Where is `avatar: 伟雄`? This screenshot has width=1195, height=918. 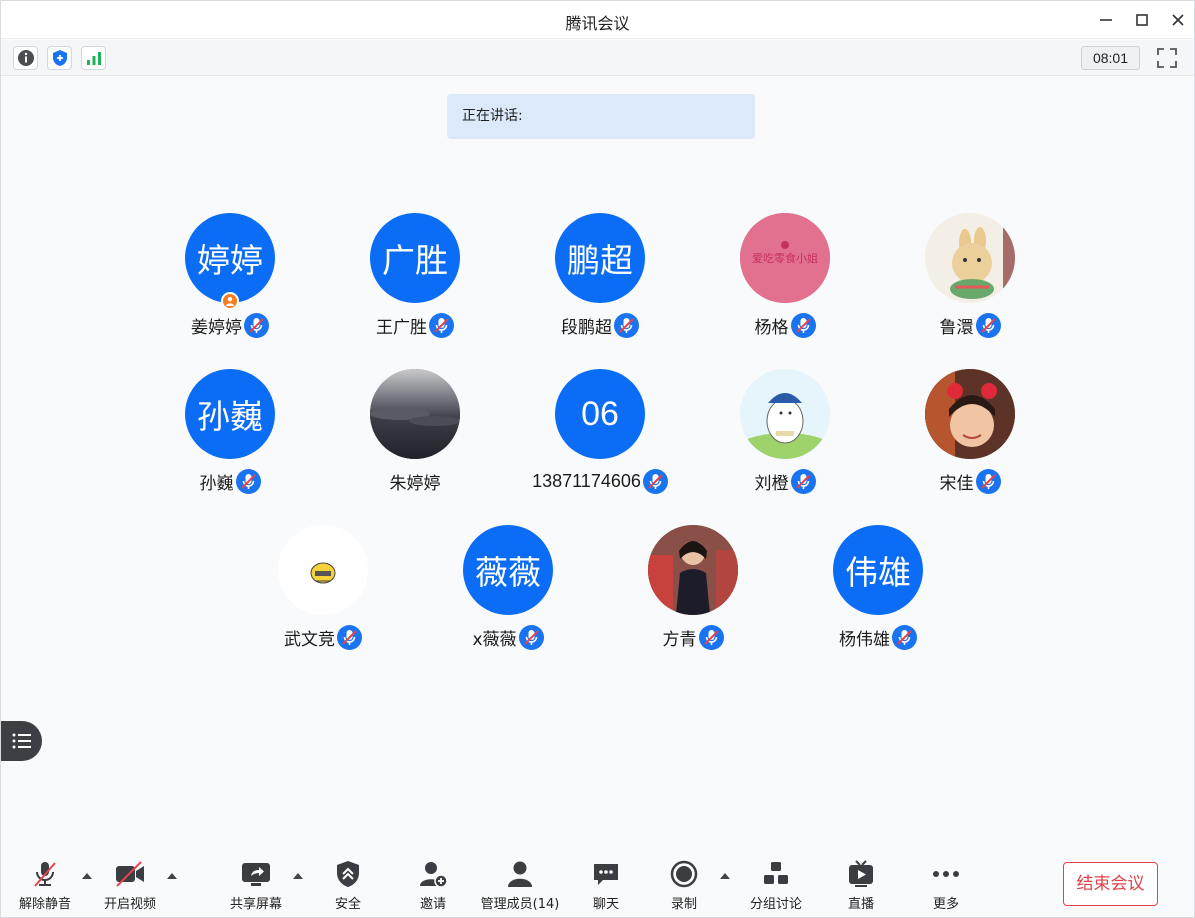
avatar: 伟雄 is located at coordinates (878, 570).